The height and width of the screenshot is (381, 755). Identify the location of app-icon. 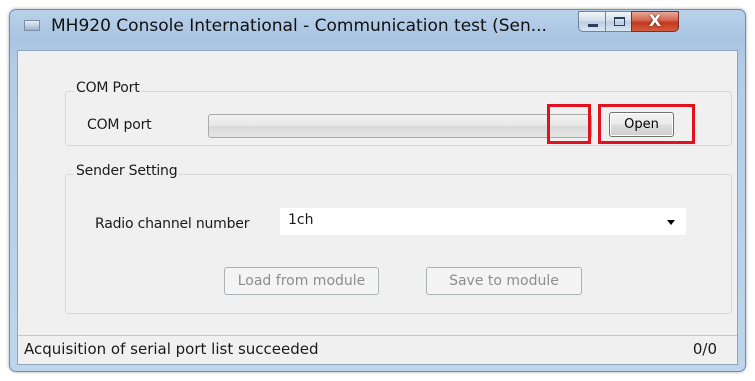
(32, 25).